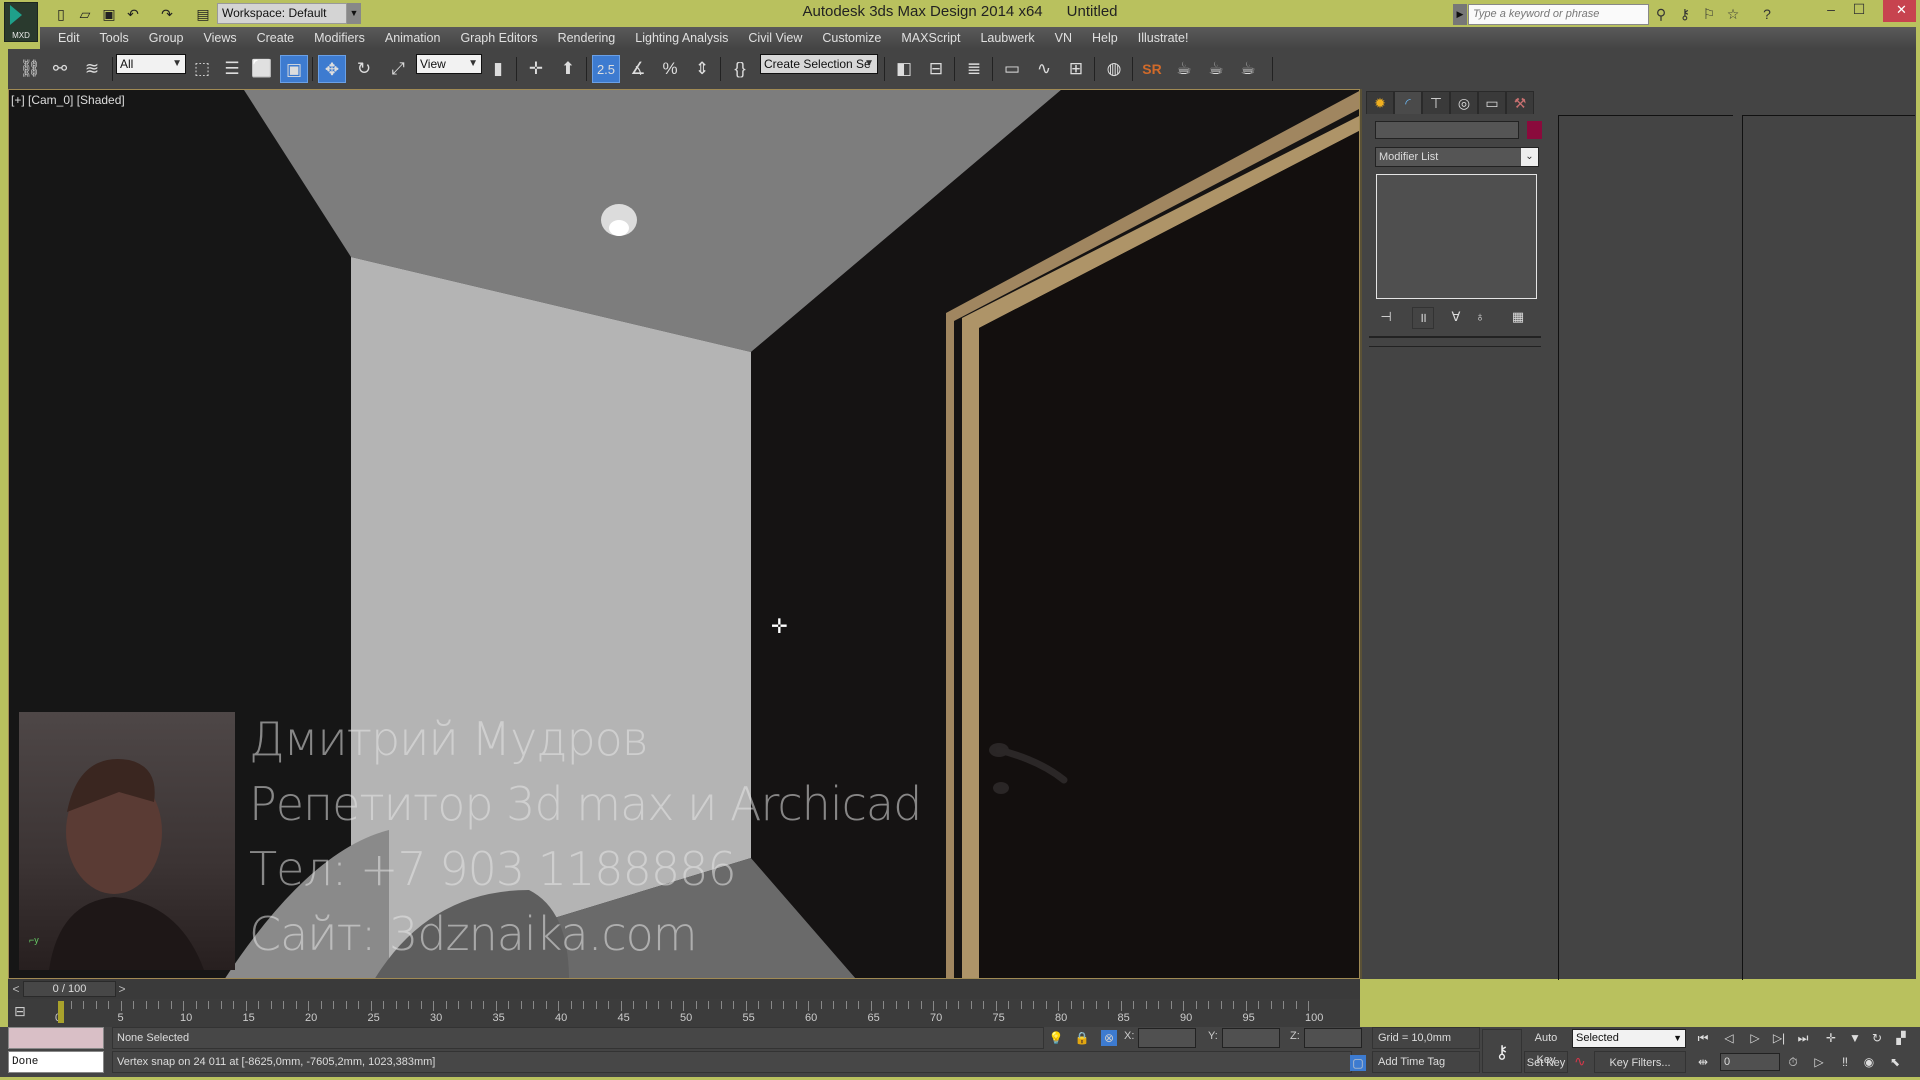 The image size is (1920, 1080). Describe the element at coordinates (1845, 1062) in the screenshot. I see `walk-through-icon: ‼` at that location.